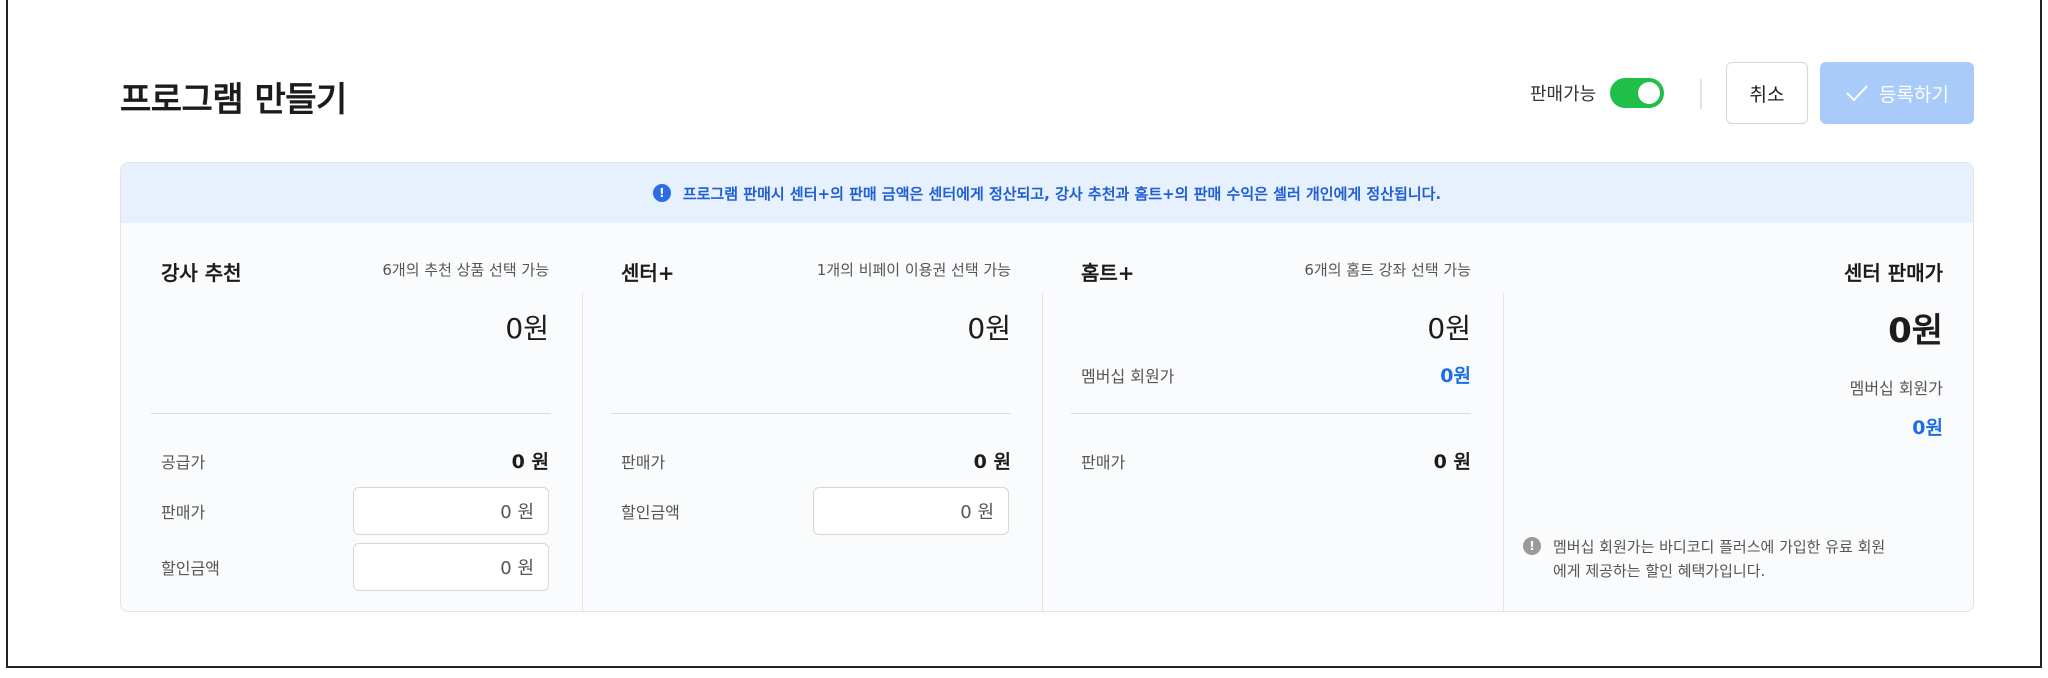 This screenshot has width=2048, height=678. What do you see at coordinates (1108, 273) in the screenshot?
I see `homet-title: 홈트+` at bounding box center [1108, 273].